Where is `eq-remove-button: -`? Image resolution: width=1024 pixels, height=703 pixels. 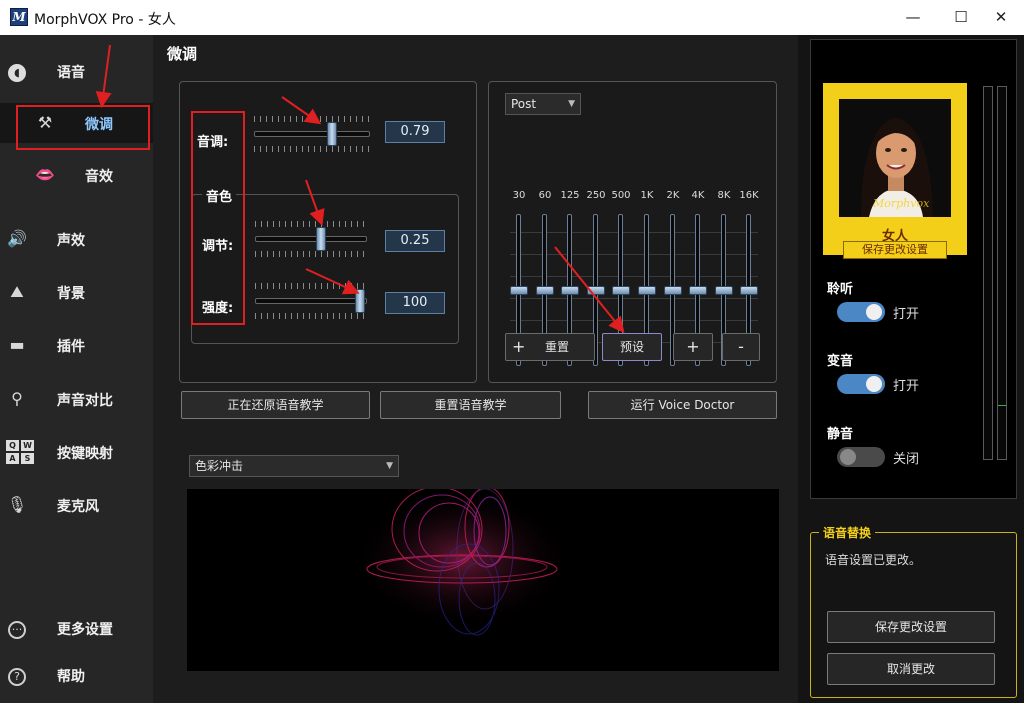 eq-remove-button: - is located at coordinates (741, 347).